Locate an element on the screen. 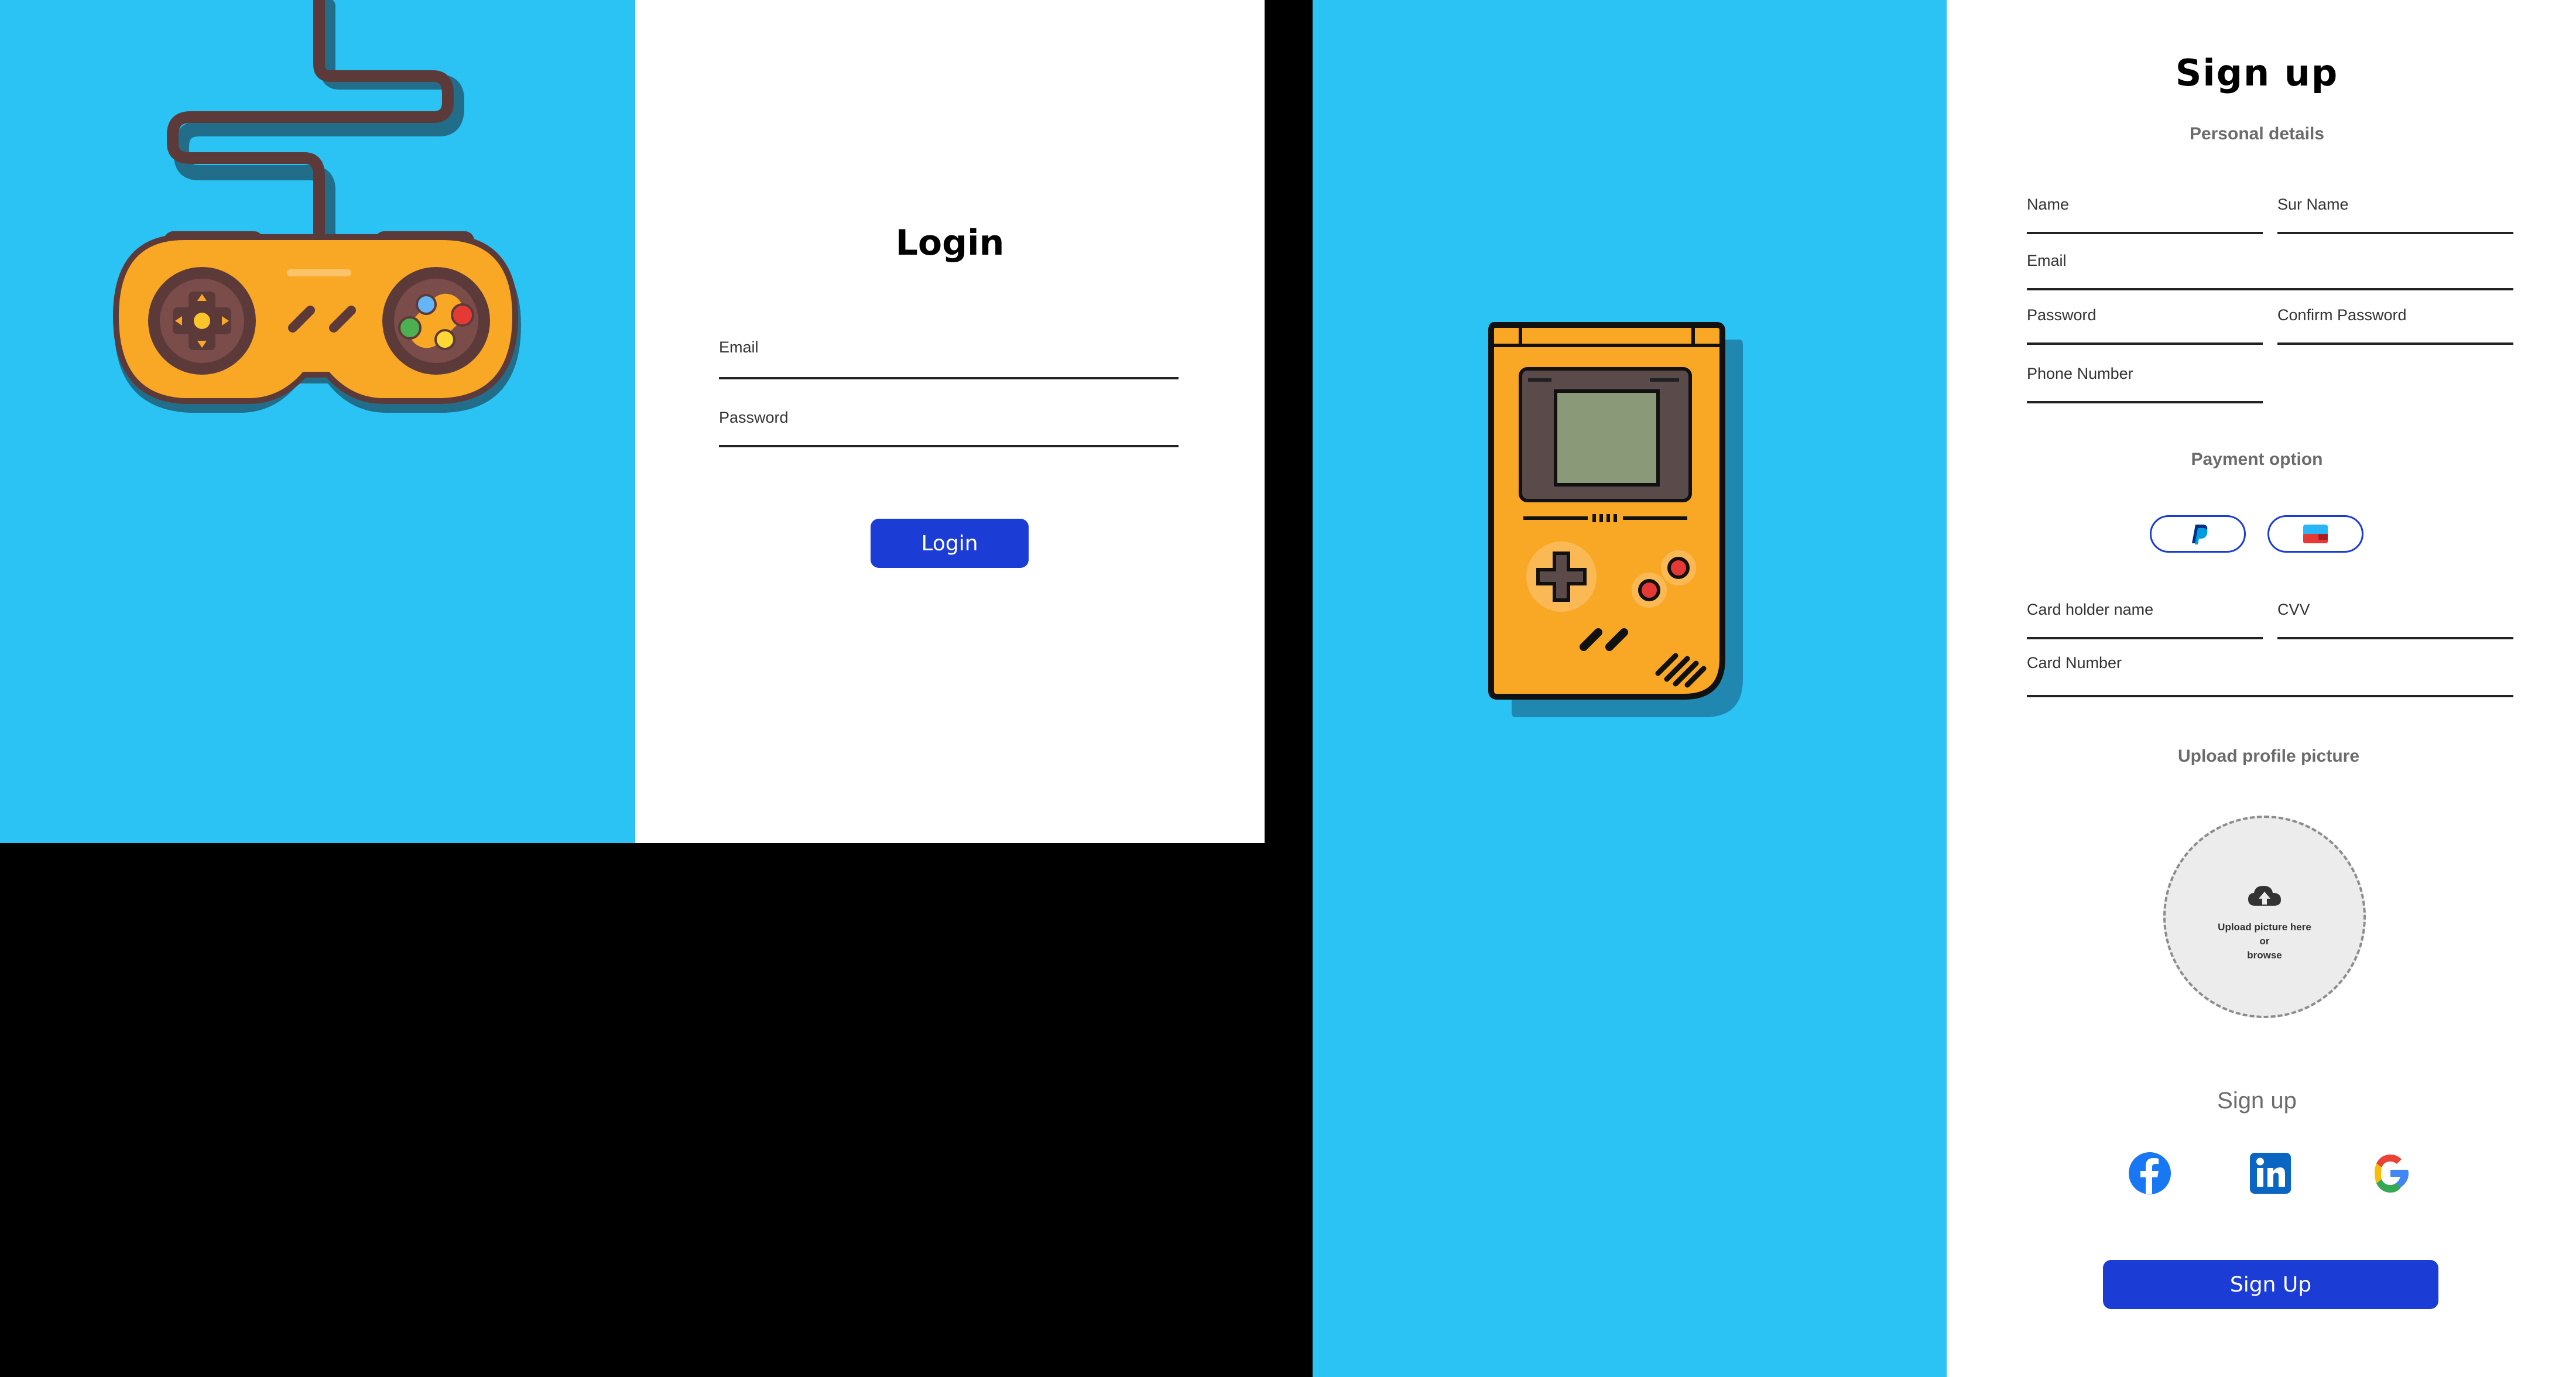 This screenshot has width=2576, height=1377. card-number-field: Card Number is located at coordinates (2270, 675).